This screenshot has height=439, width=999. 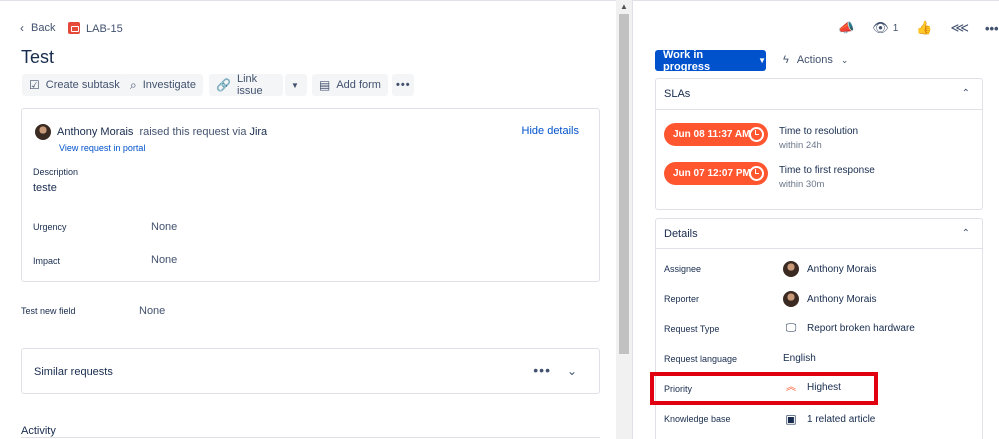 I want to click on test-new-field-value: None, so click(x=152, y=311).